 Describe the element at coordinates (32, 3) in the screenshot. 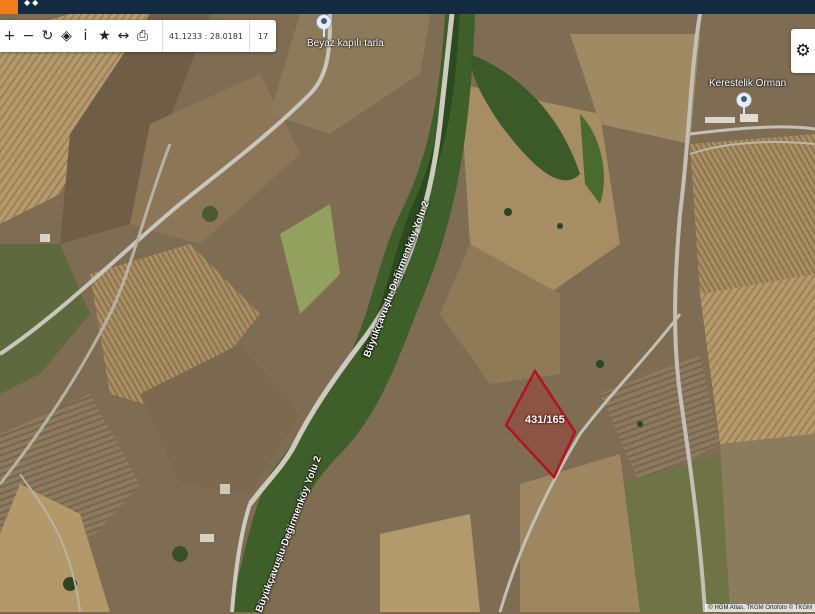

I see `map-logo-icon: ◆◆` at that location.